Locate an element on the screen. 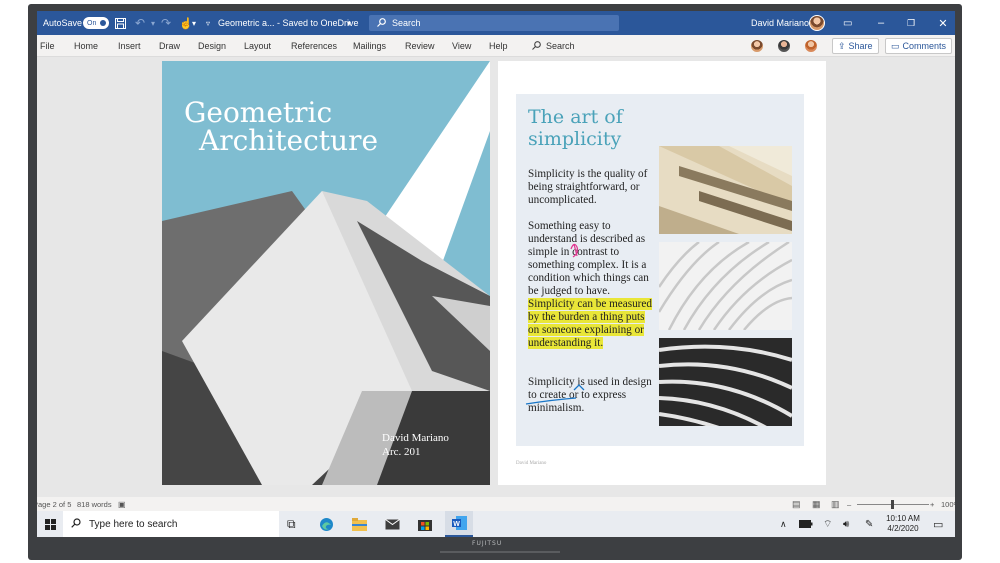 The height and width of the screenshot is (563, 1000). document-title: Geometric a... - Saved to OneDrive is located at coordinates (288, 23).